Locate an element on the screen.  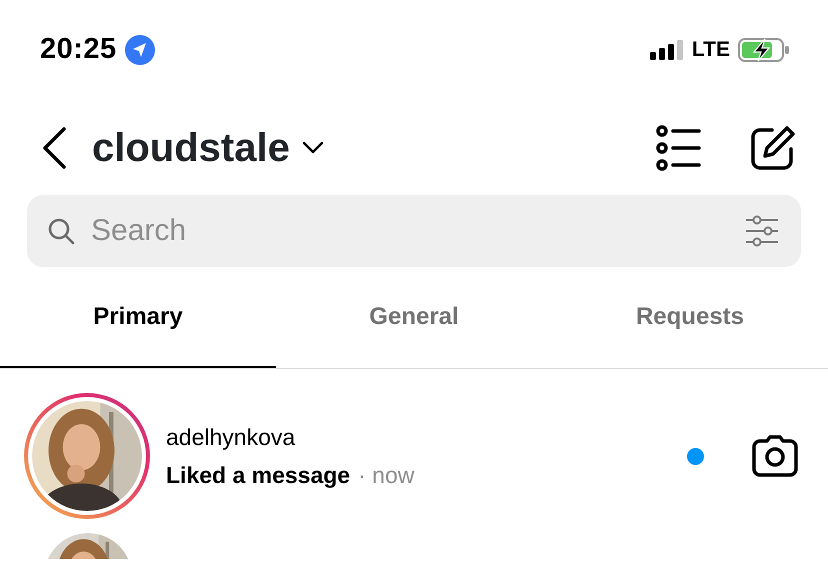
tab: Requests is located at coordinates (690, 317).